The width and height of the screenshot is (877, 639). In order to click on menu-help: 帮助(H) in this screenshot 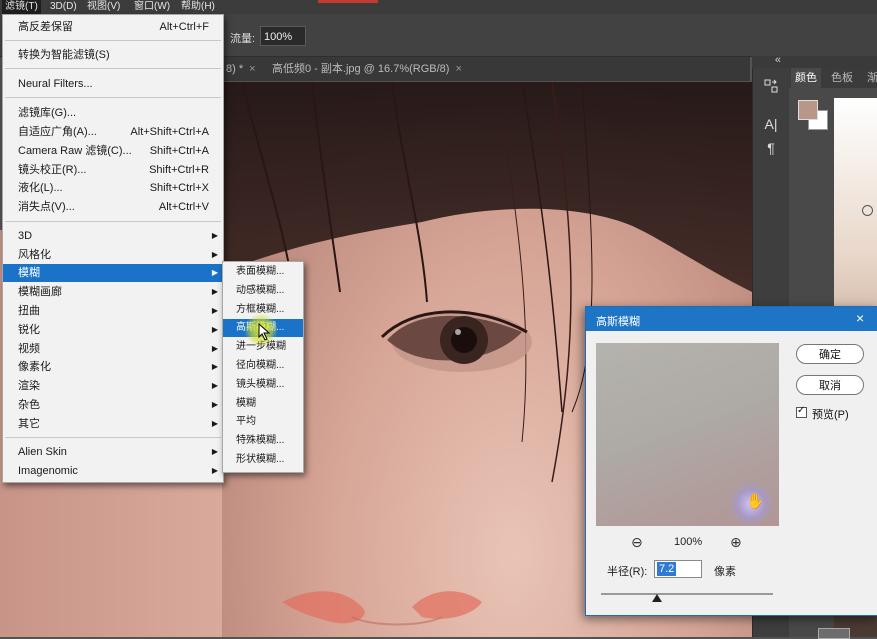, I will do `click(198, 7)`.